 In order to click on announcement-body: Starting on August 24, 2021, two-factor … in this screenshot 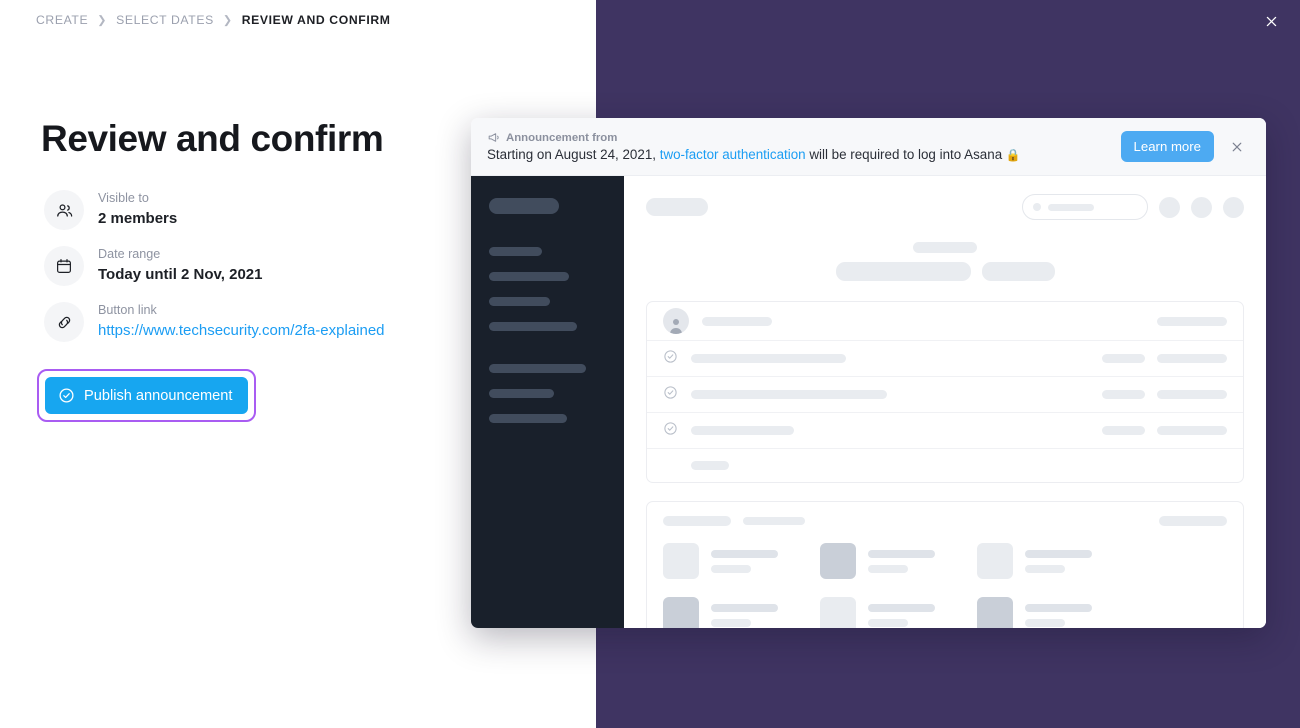, I will do `click(804, 154)`.